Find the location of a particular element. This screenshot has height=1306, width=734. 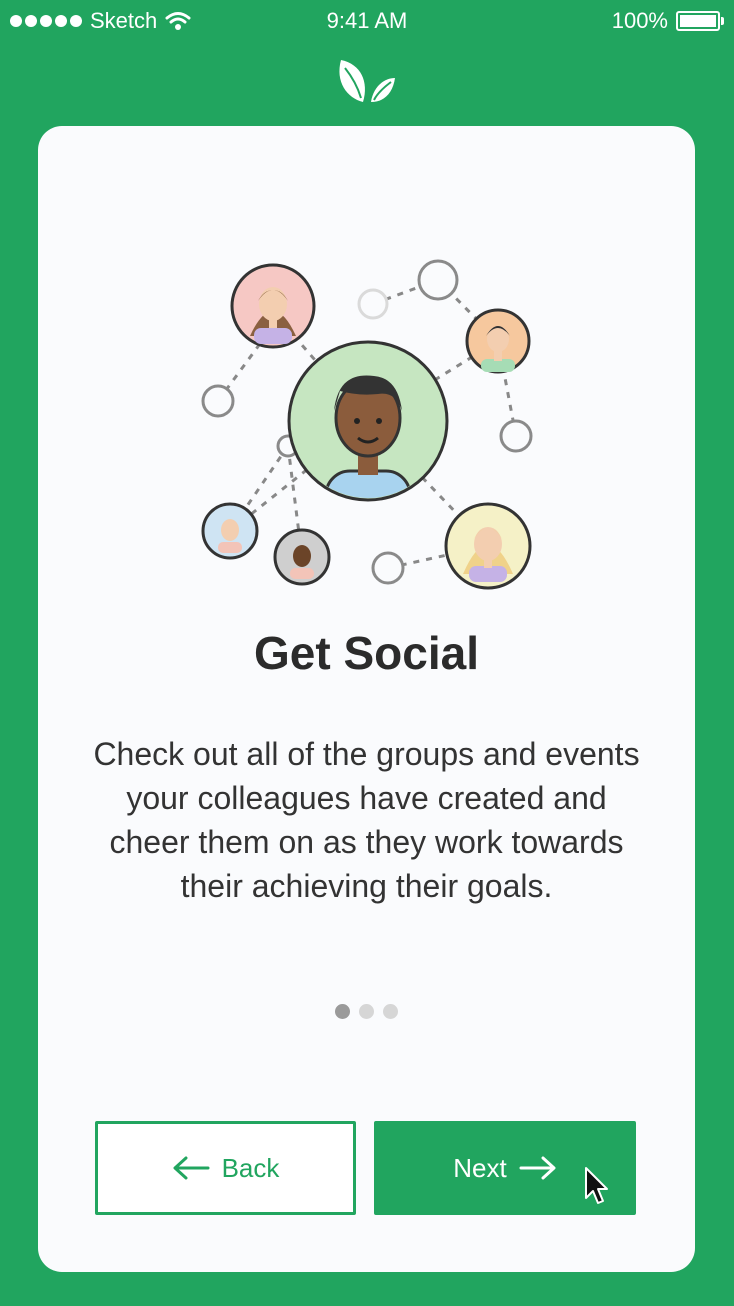

next-button-label: Next is located at coordinates (480, 1167).